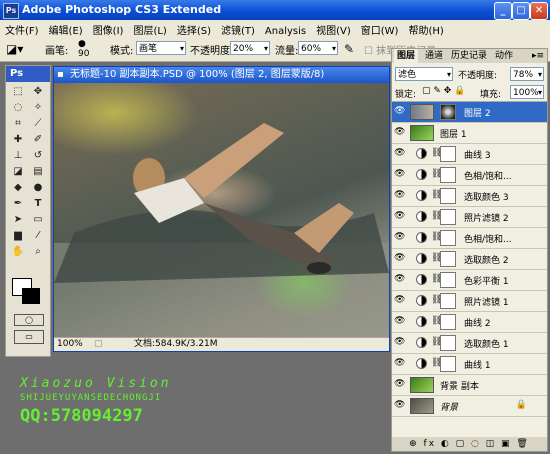 The image size is (550, 454). What do you see at coordinates (469, 217) in the screenshot?
I see `layer-row: 👁 ⛓ 照片滤镜 2` at bounding box center [469, 217].